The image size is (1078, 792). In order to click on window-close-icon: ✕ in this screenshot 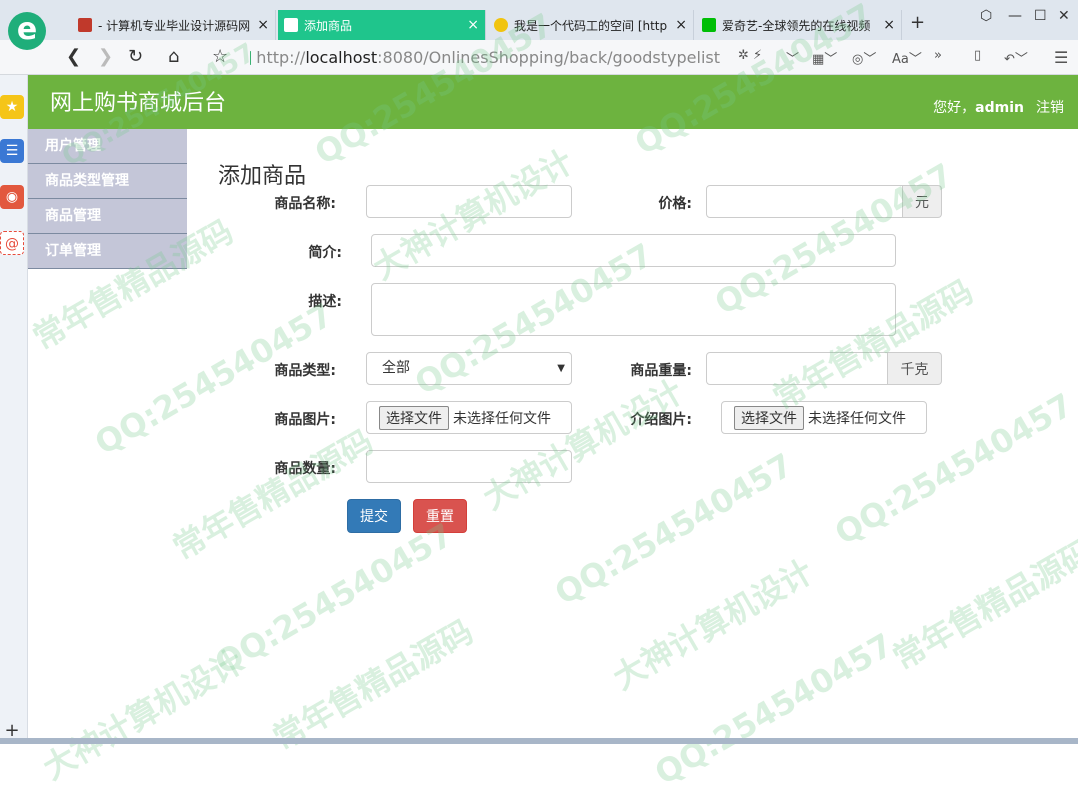, I will do `click(1064, 16)`.